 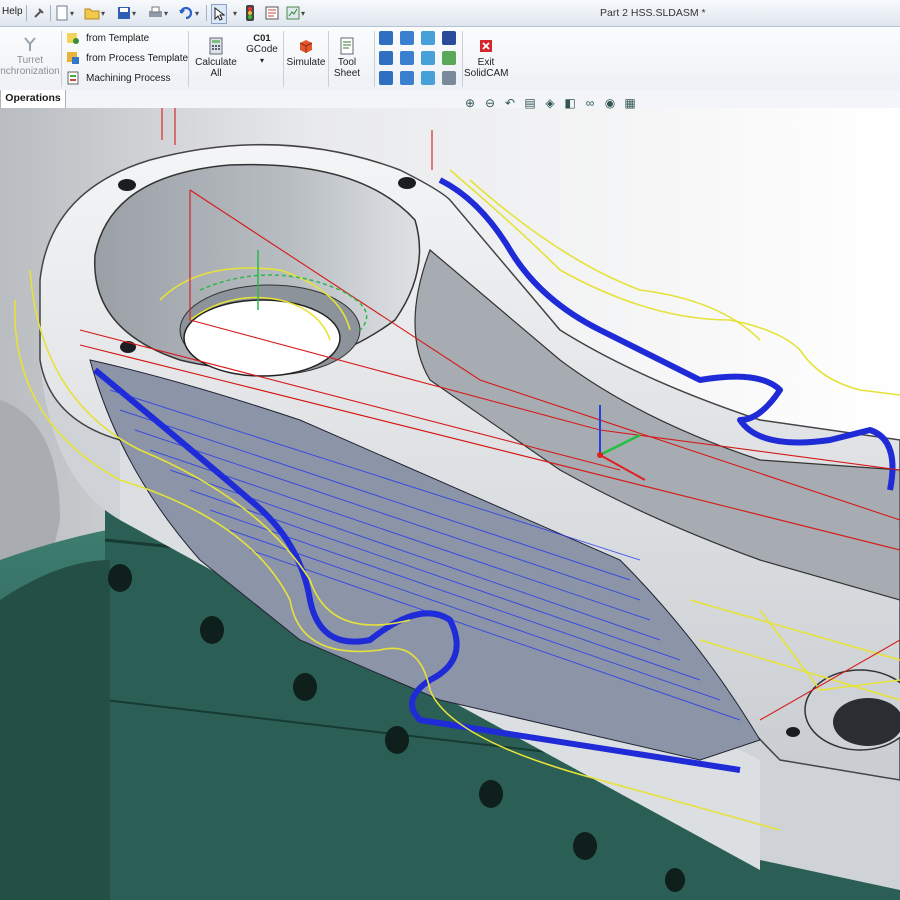 I want to click on display-style-icon: ◧, so click(x=570, y=103).